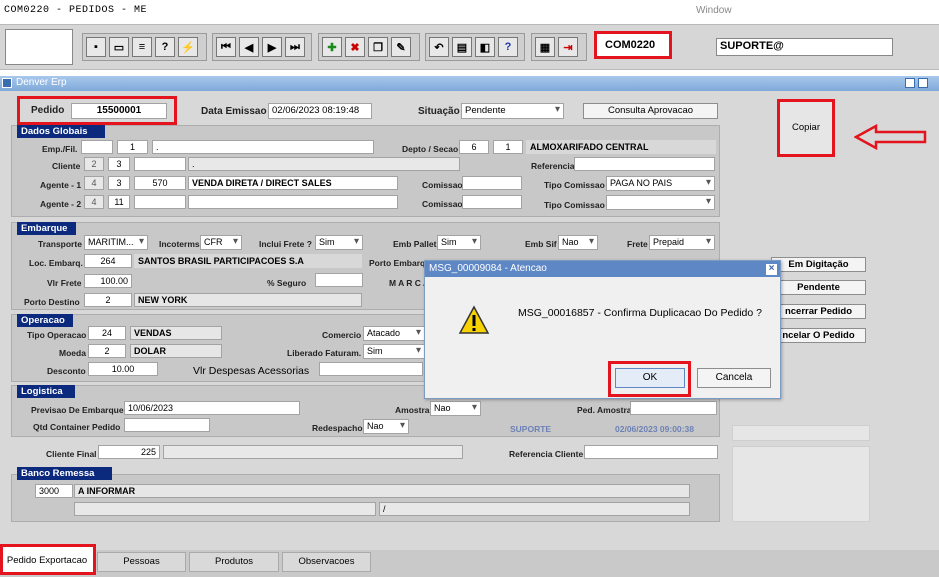 This screenshot has width=939, height=577. I want to click on save-icon: ▪, so click(96, 47).